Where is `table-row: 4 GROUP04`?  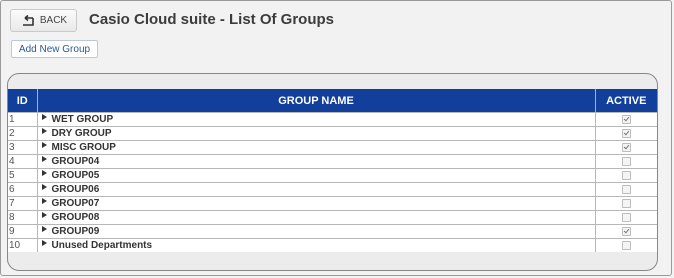 table-row: 4 GROUP04 is located at coordinates (332, 161).